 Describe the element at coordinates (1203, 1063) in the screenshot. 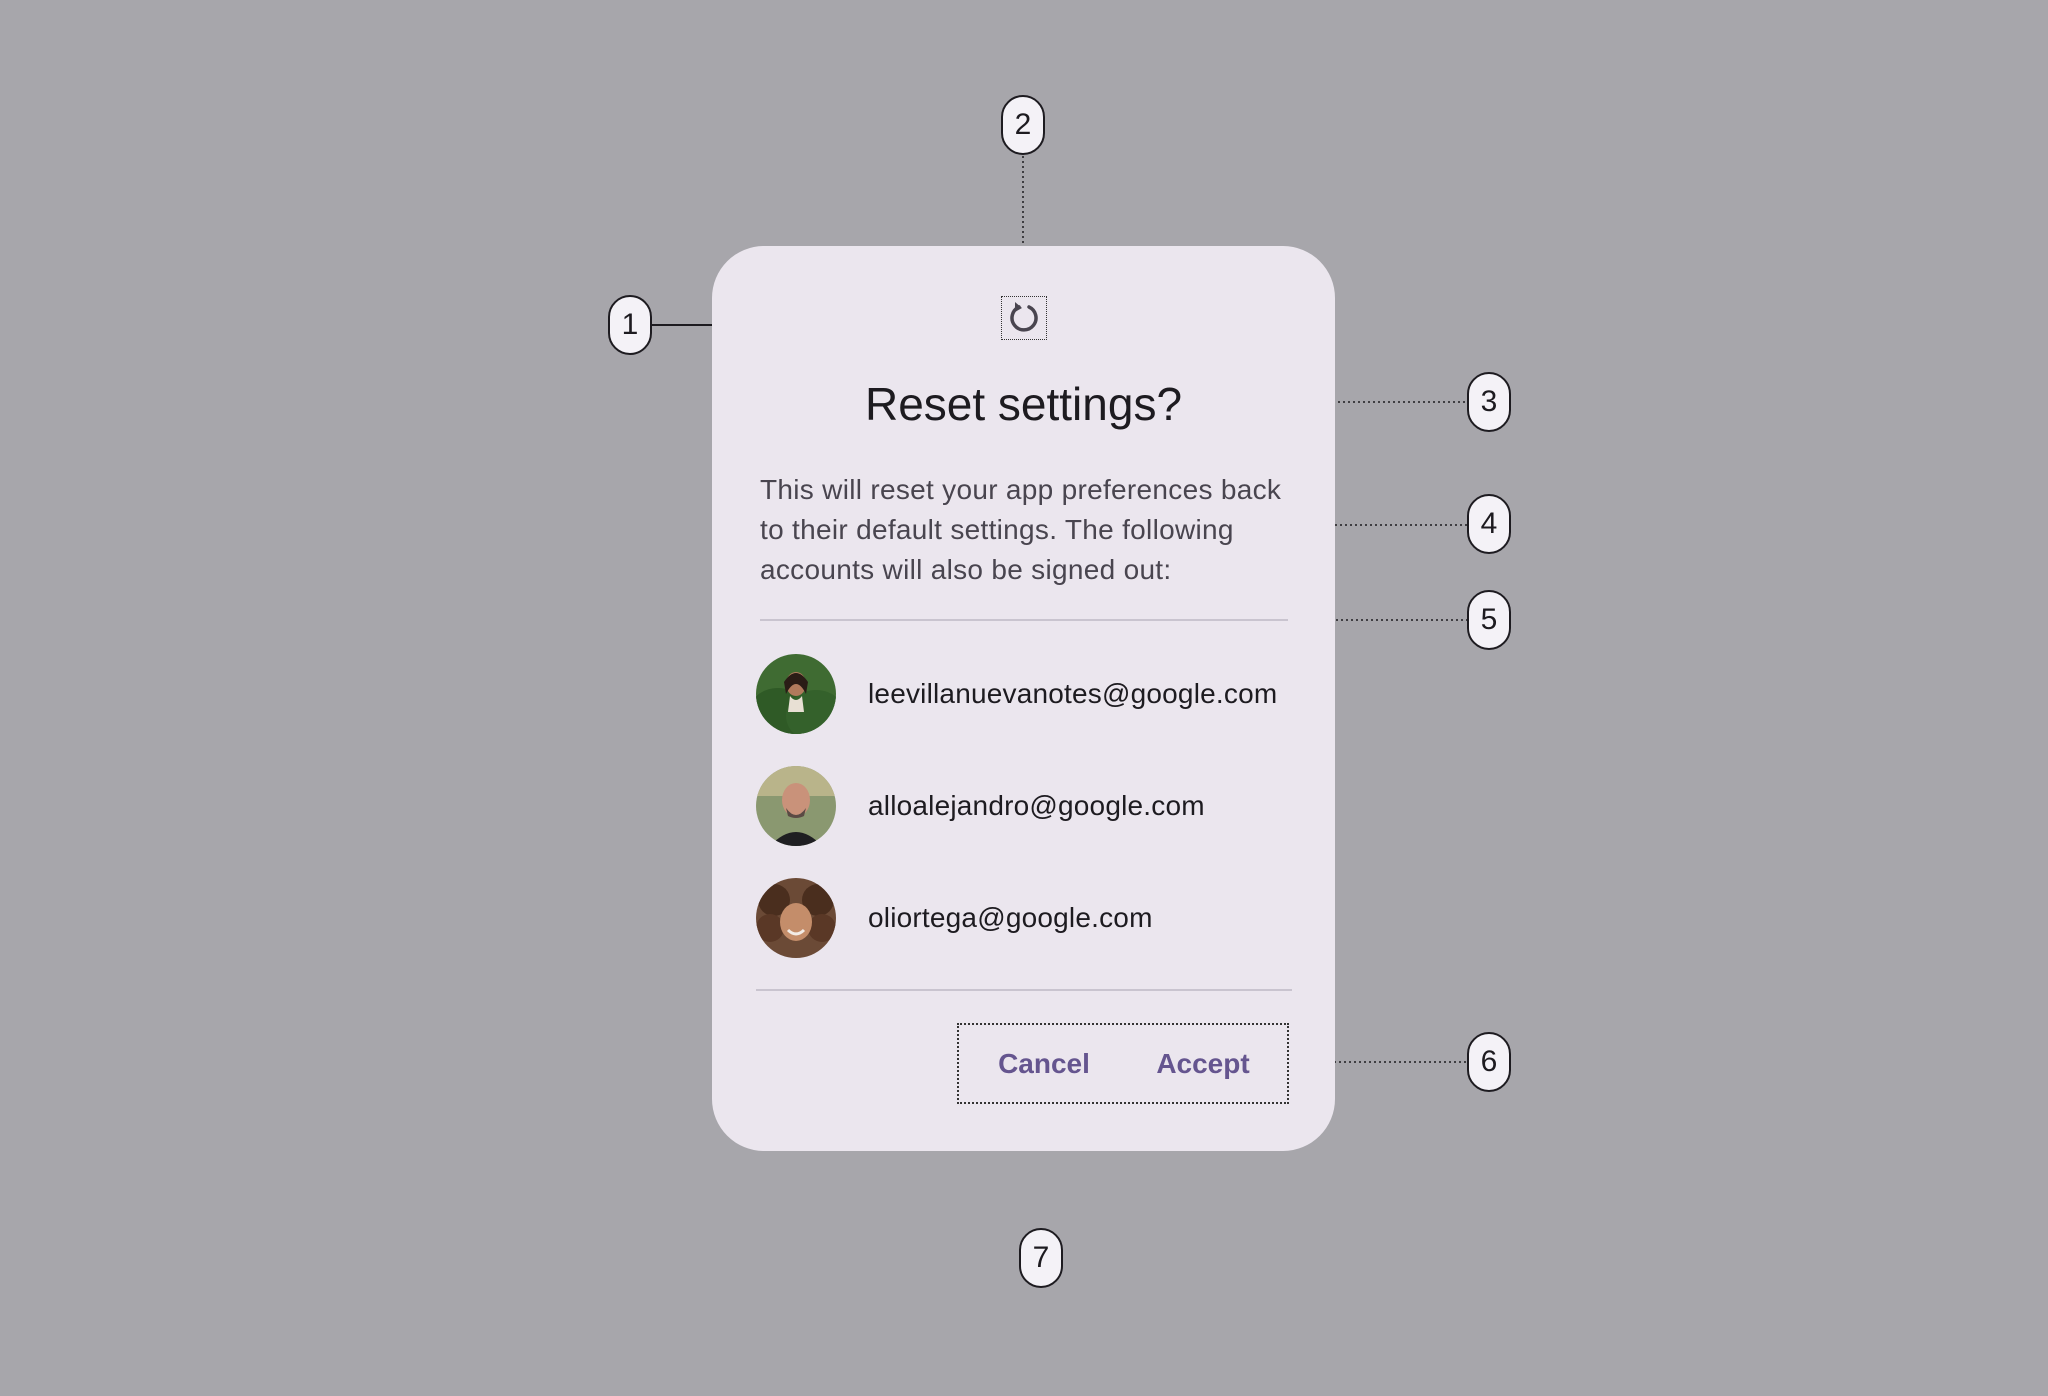

I see `accept-button: Accept` at that location.